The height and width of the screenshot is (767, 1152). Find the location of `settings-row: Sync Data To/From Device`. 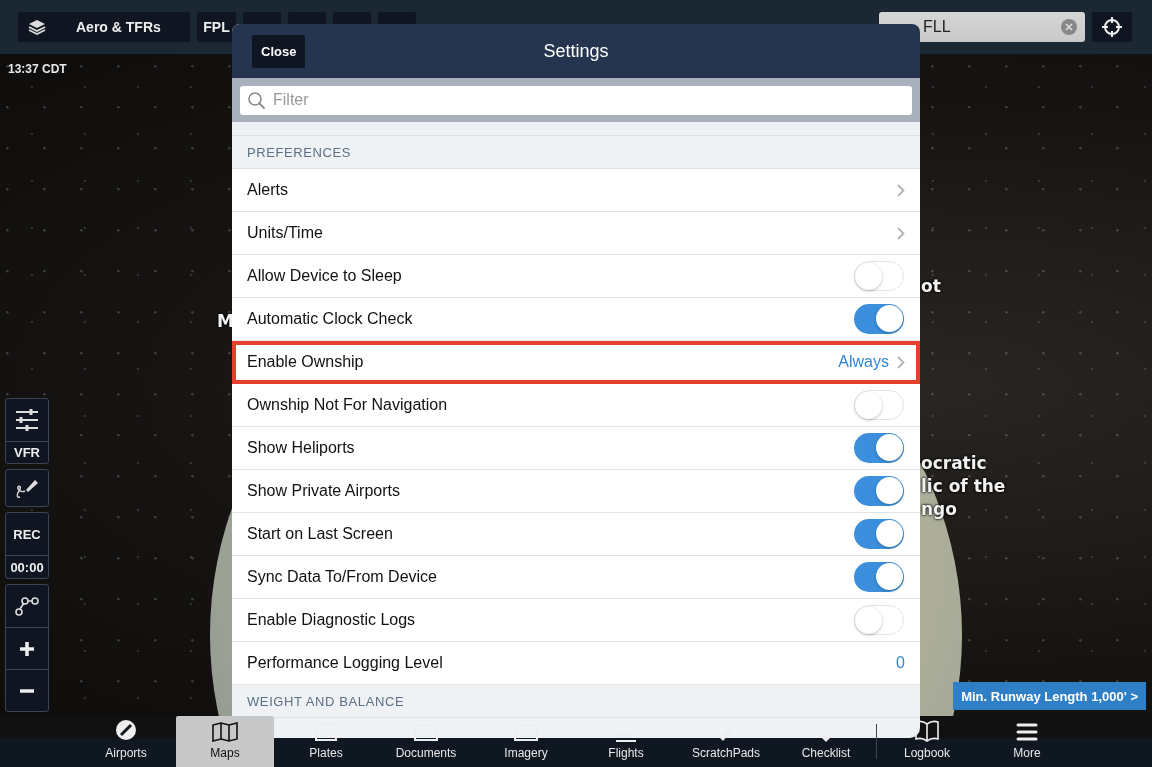

settings-row: Sync Data To/From Device is located at coordinates (576, 577).